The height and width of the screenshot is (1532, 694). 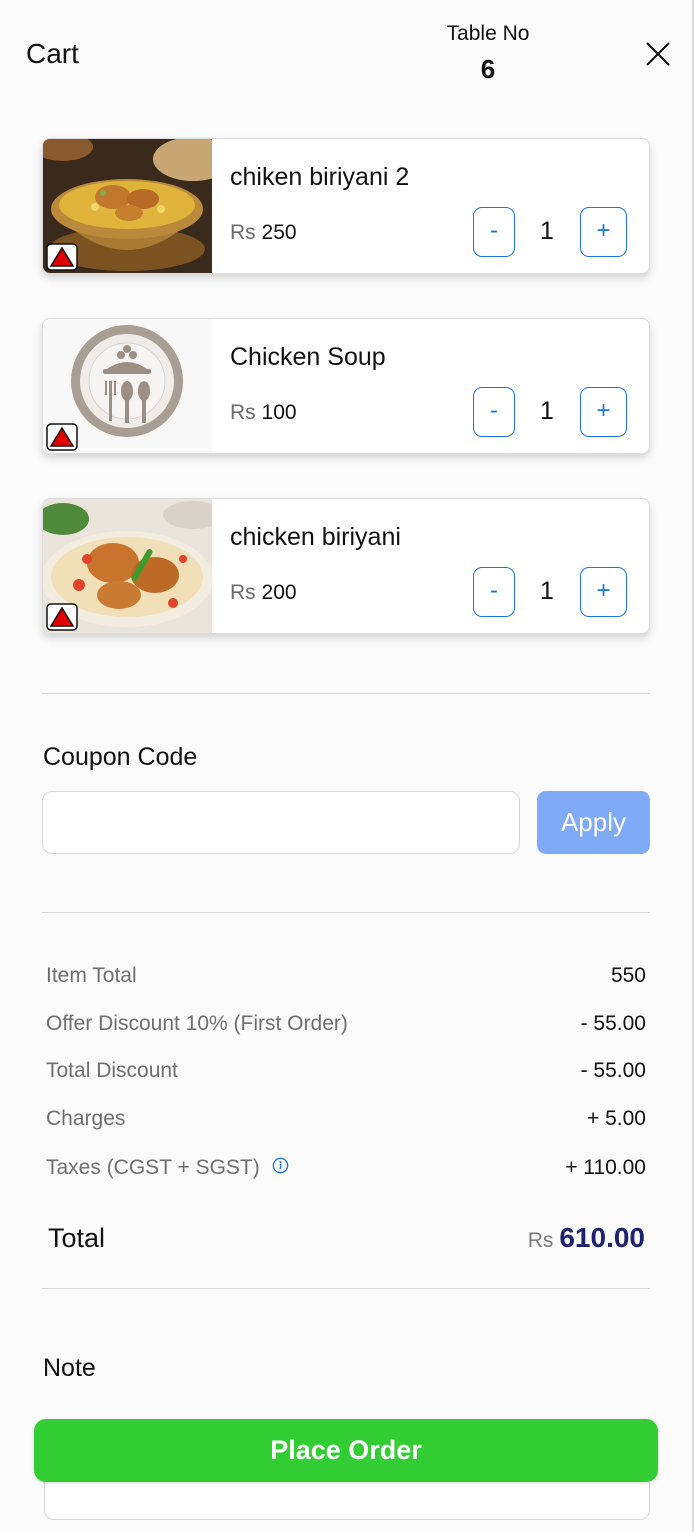 I want to click on summary-row: Offer Discount 10% (First Order) - 55.00, so click(x=346, y=1027).